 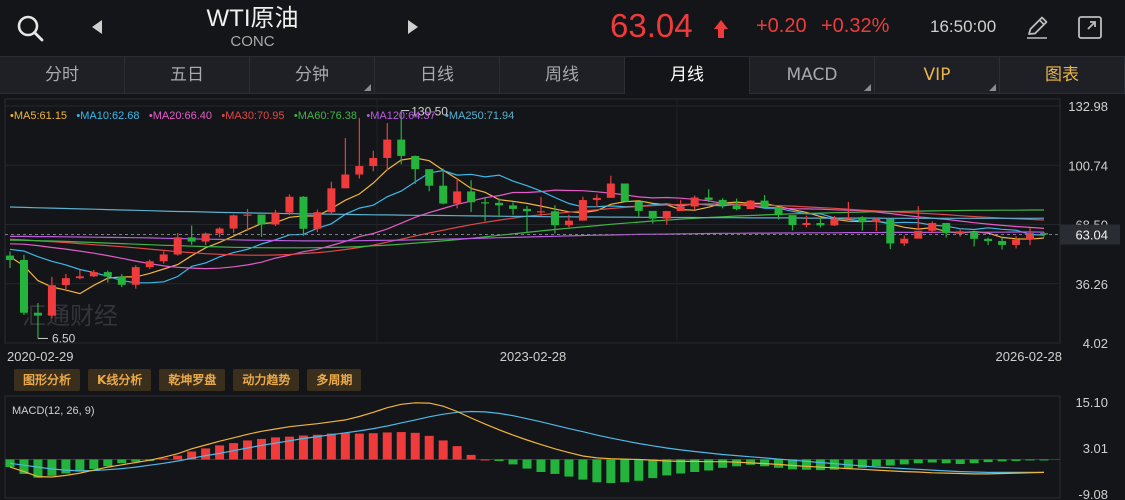 What do you see at coordinates (120, 380) in the screenshot?
I see `analysis-tab-1: K线分析` at bounding box center [120, 380].